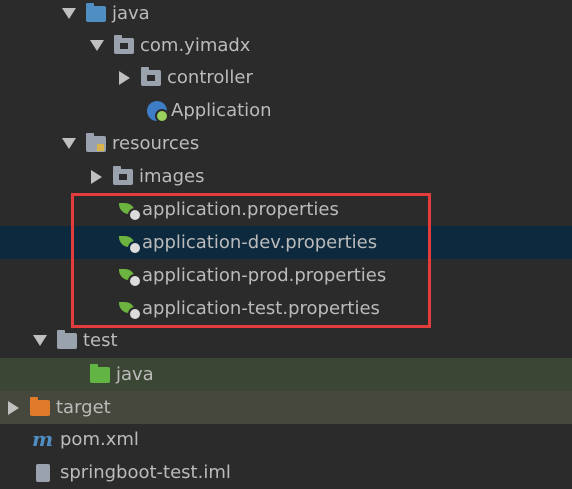  What do you see at coordinates (286, 176) in the screenshot?
I see `tree-row-images: images` at bounding box center [286, 176].